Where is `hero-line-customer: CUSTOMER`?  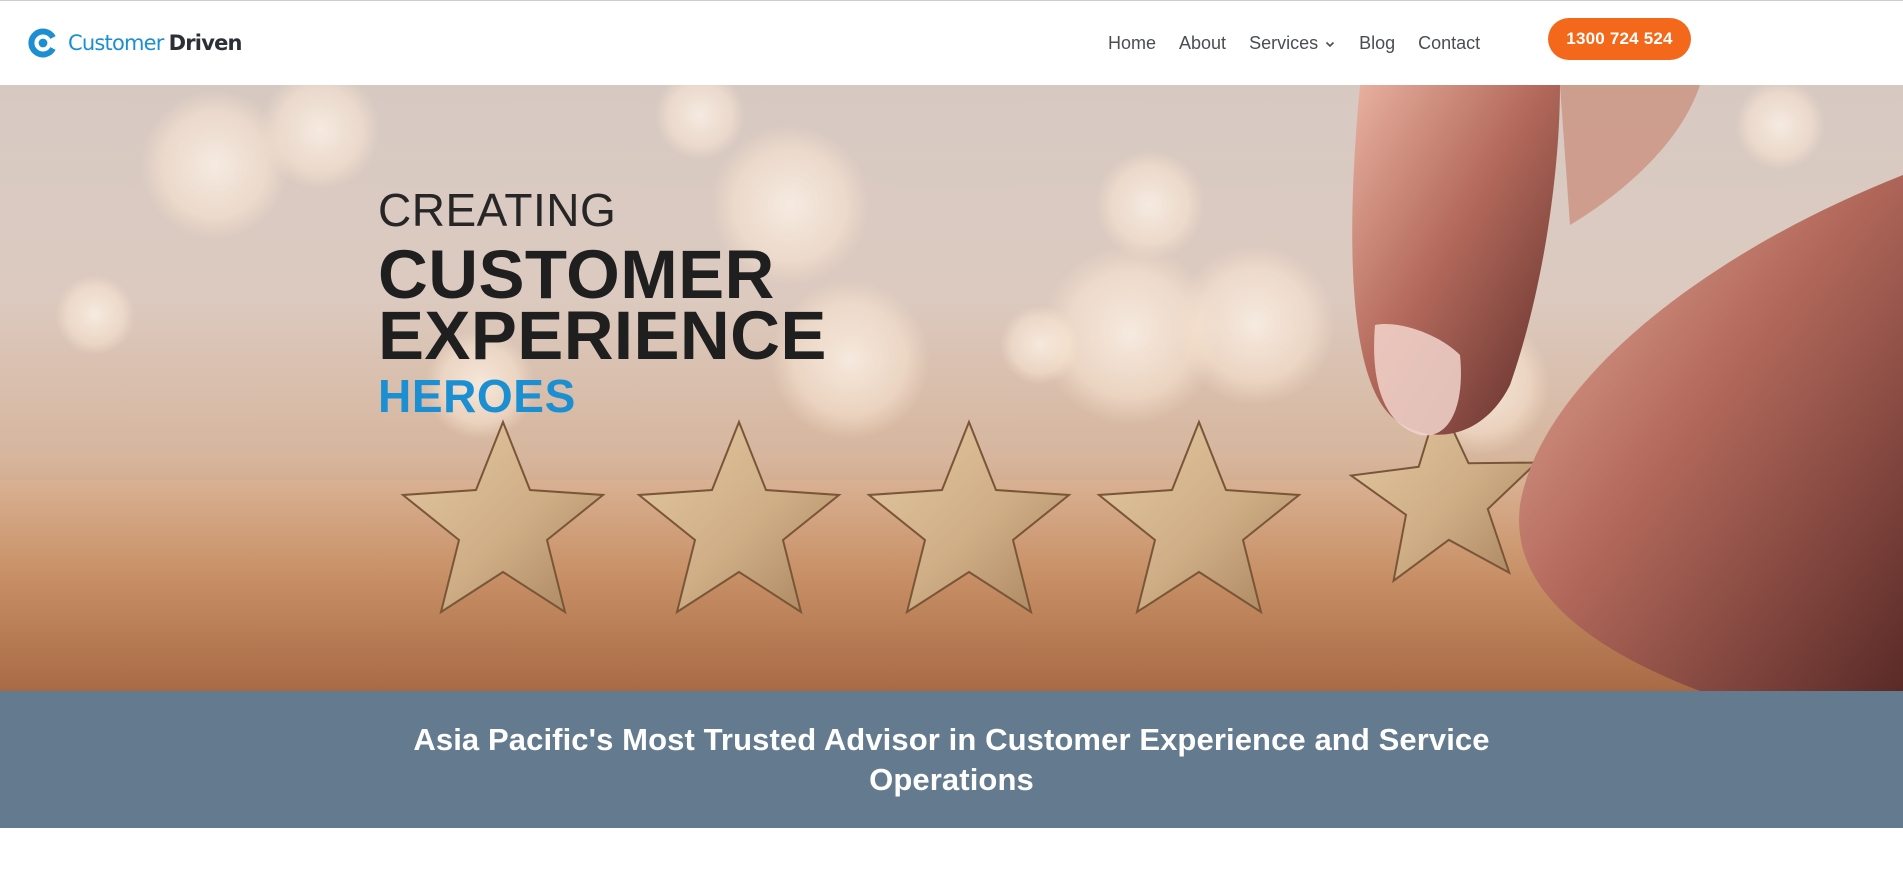 hero-line-customer: CUSTOMER is located at coordinates (576, 274).